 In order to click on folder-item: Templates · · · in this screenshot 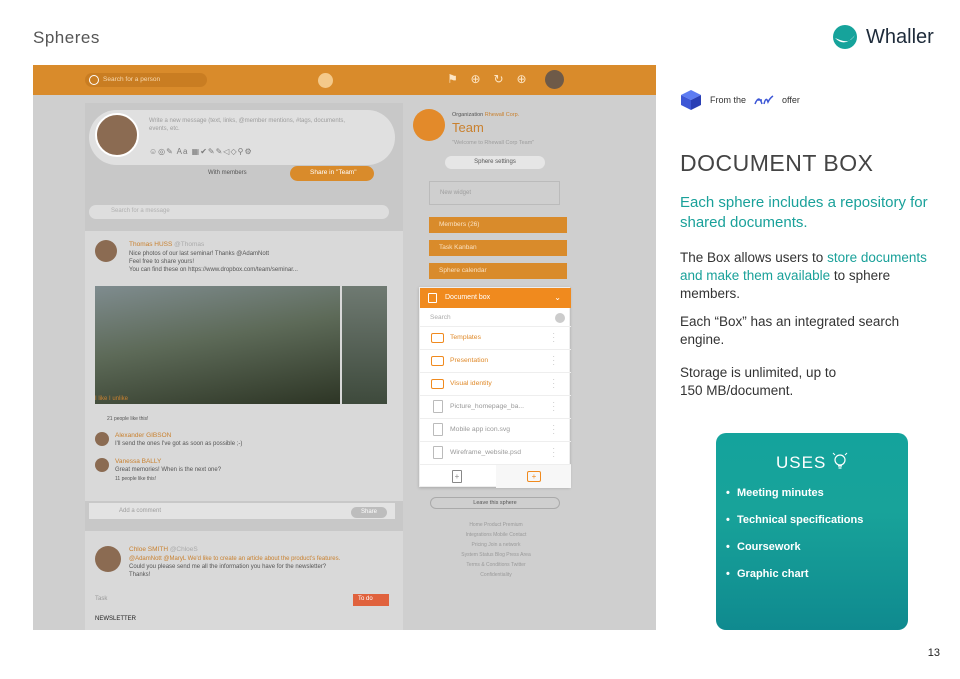, I will do `click(495, 338)`.